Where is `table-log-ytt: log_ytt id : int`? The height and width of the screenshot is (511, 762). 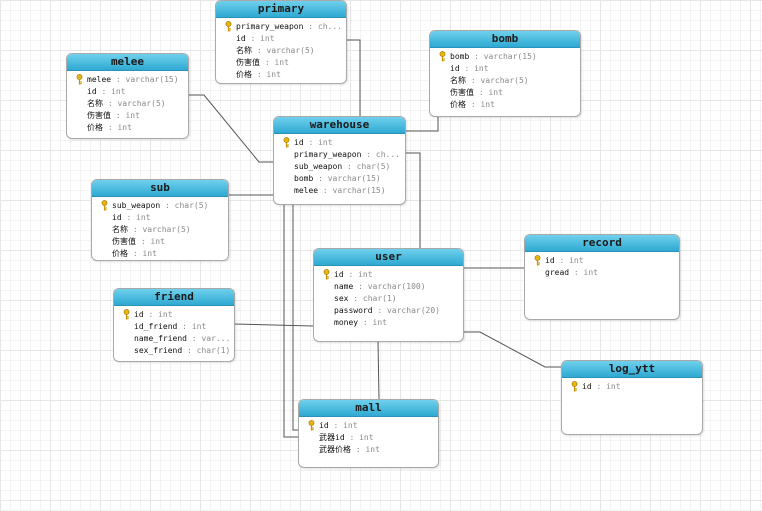
table-log-ytt: log_ytt id : int is located at coordinates (632, 397).